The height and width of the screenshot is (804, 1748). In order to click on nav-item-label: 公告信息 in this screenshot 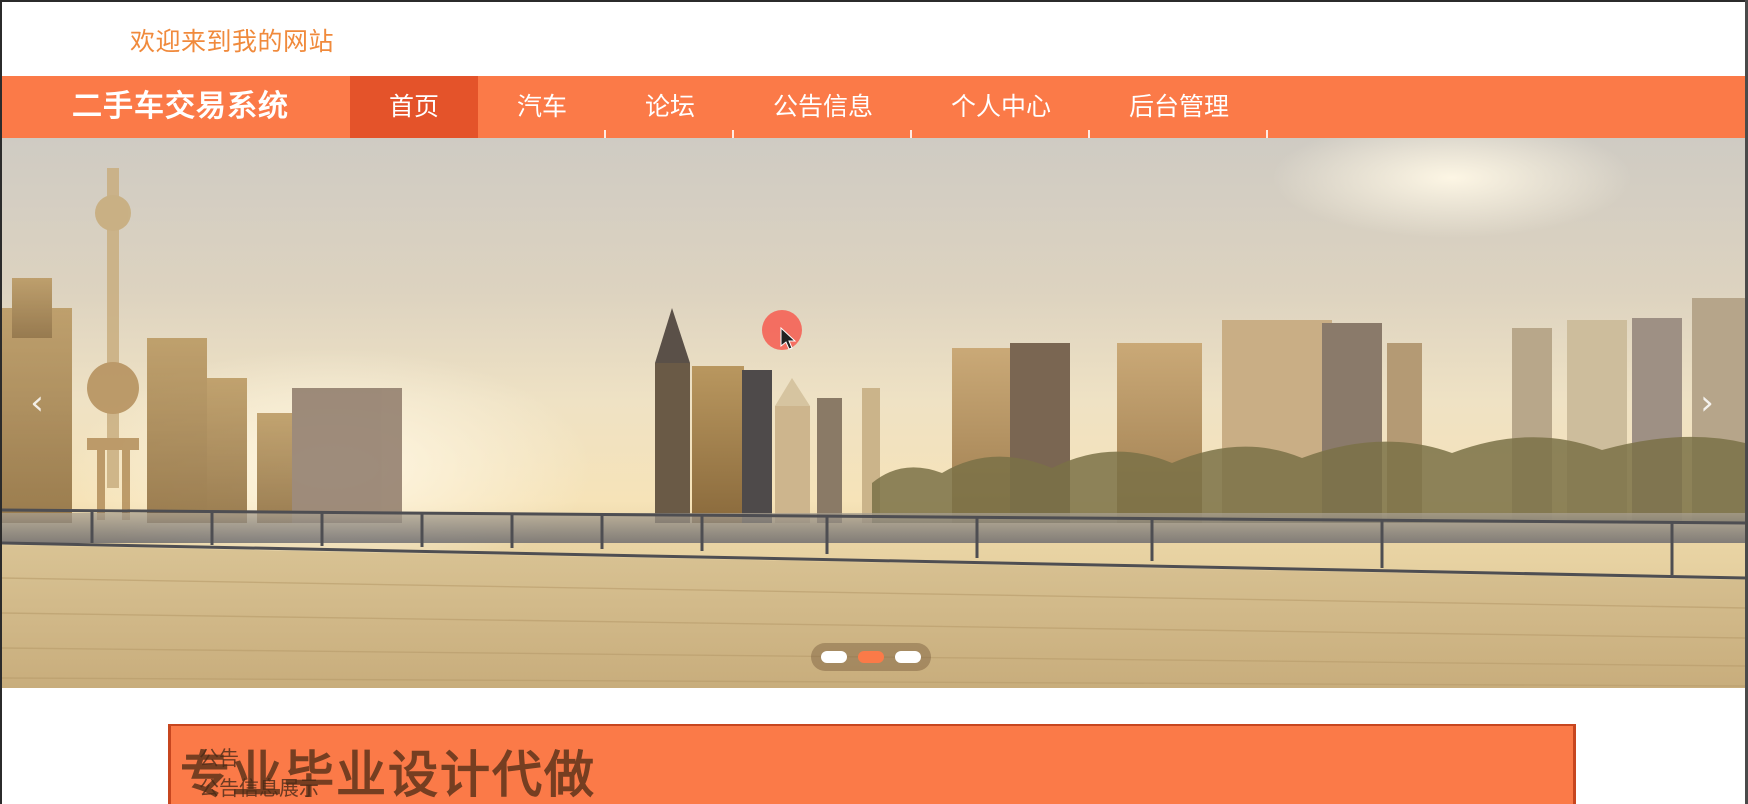, I will do `click(822, 106)`.